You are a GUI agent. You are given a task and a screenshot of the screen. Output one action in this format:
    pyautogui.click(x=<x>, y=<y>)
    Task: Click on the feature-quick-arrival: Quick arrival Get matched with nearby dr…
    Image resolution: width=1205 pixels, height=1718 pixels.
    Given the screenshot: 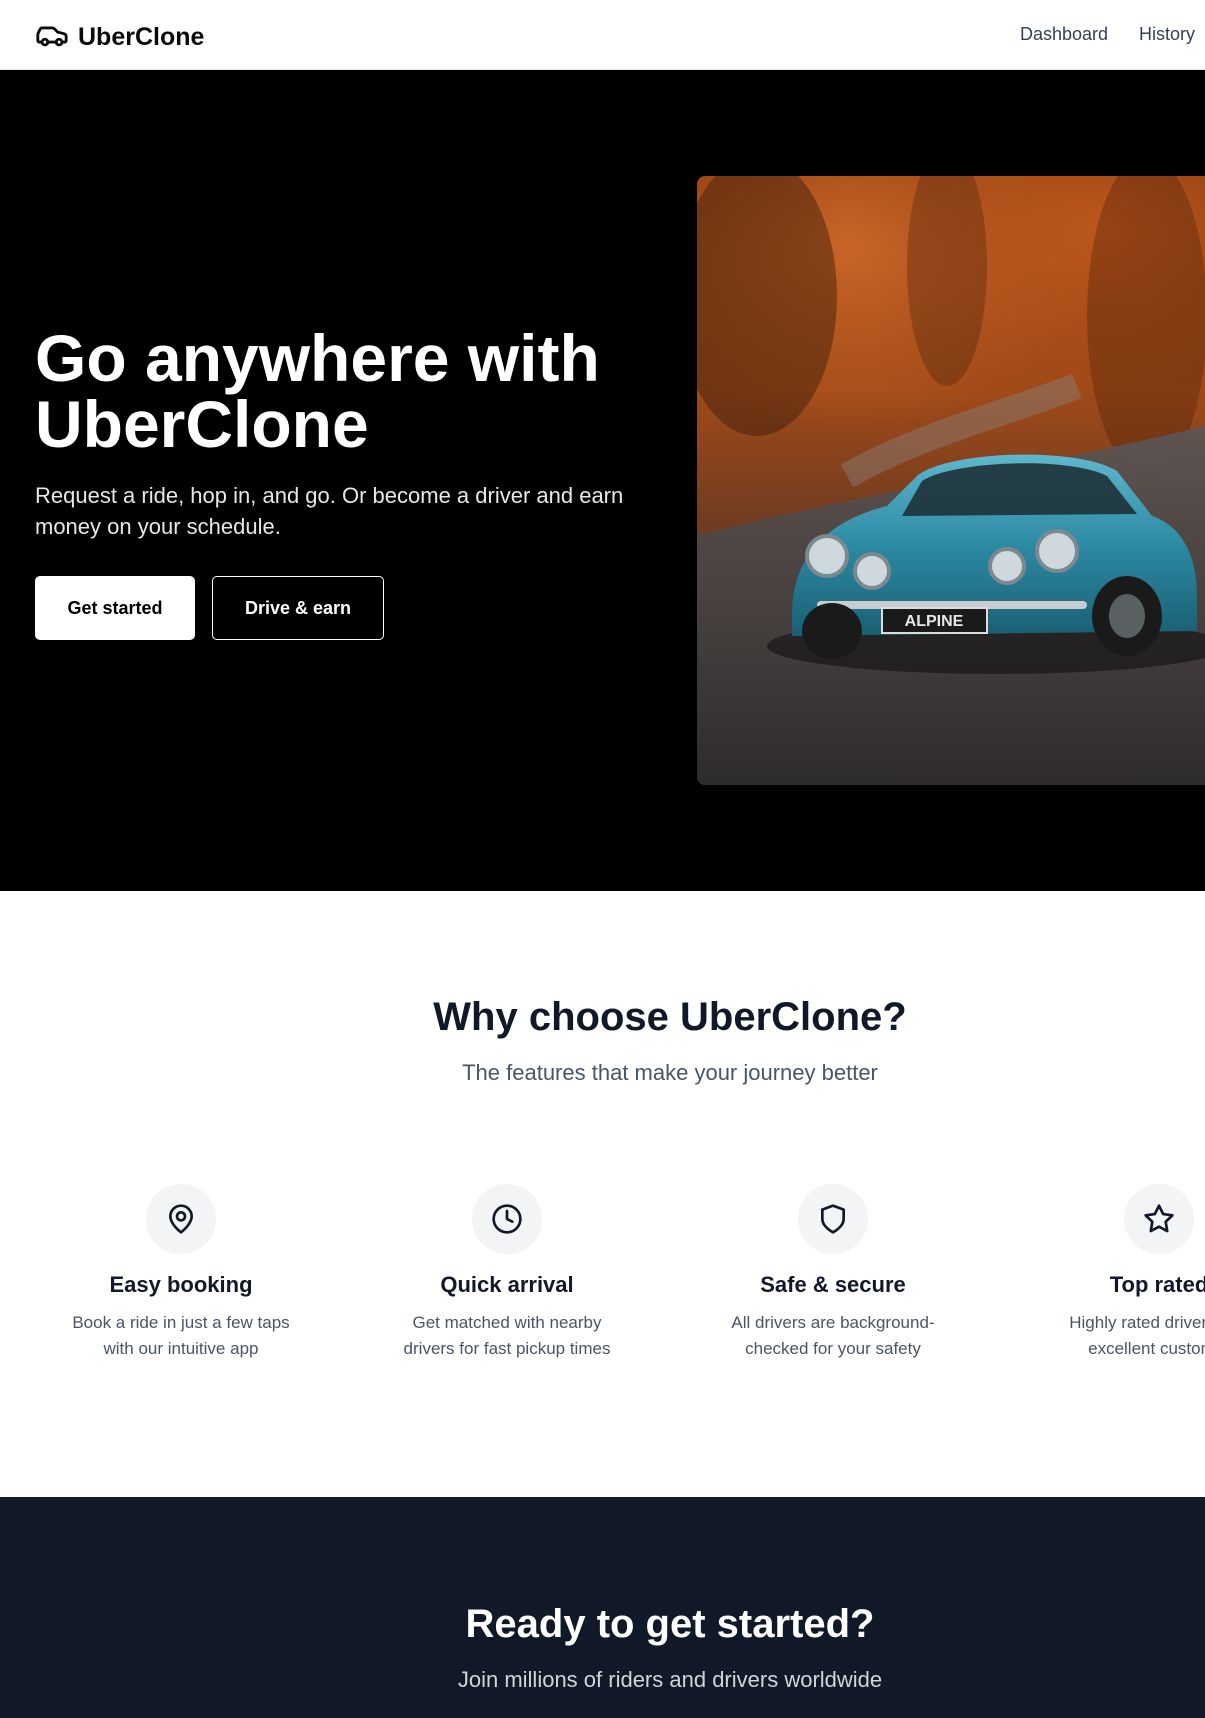 What is the action you would take?
    pyautogui.click(x=507, y=1273)
    